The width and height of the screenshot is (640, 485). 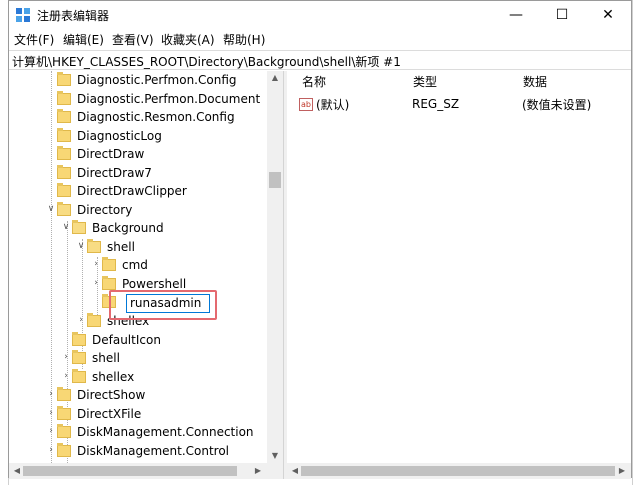 I want to click on minimize-button: —, so click(x=516, y=15).